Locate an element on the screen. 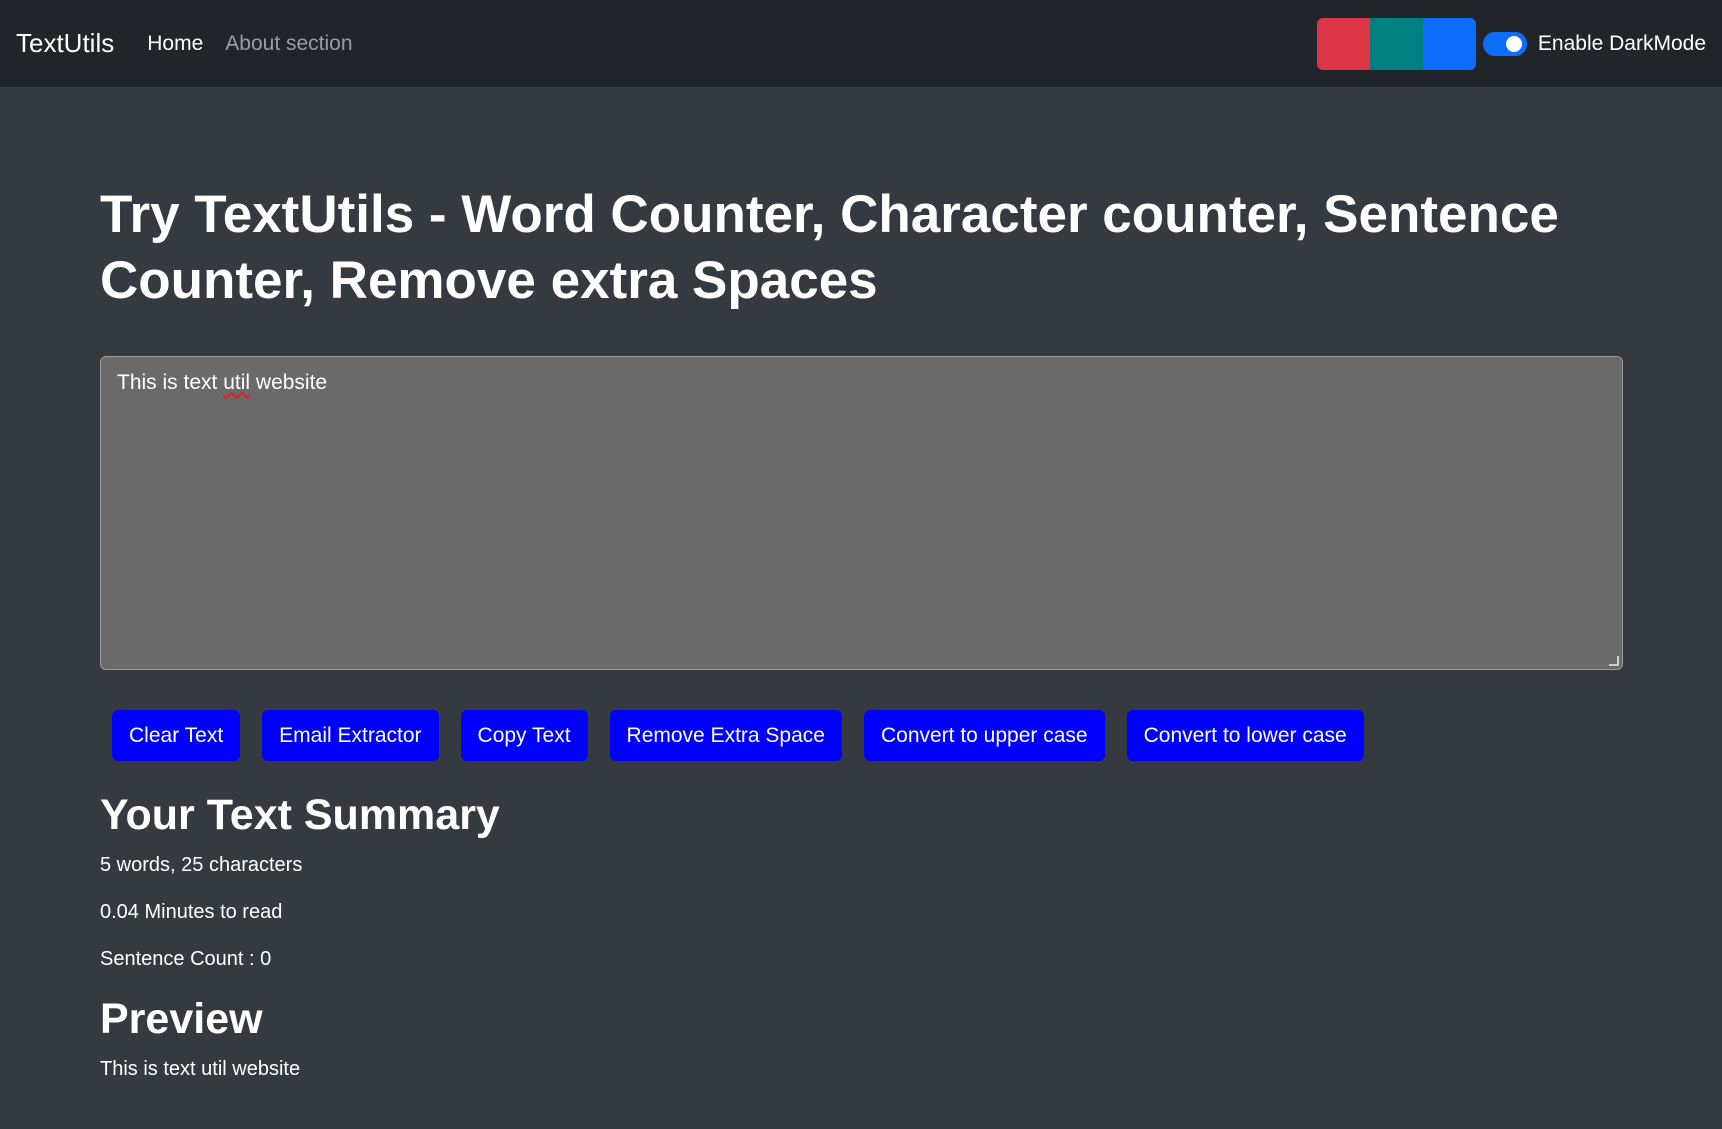 The width and height of the screenshot is (1722, 1129). remove-extra-space-button: Remove Extra Space is located at coordinates (725, 735).